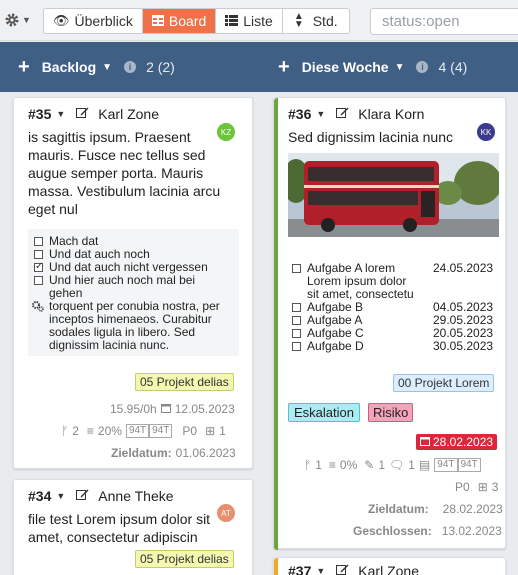 The image size is (518, 575). I want to click on tab-ueberblick: 👁 Überblick, so click(93, 21).